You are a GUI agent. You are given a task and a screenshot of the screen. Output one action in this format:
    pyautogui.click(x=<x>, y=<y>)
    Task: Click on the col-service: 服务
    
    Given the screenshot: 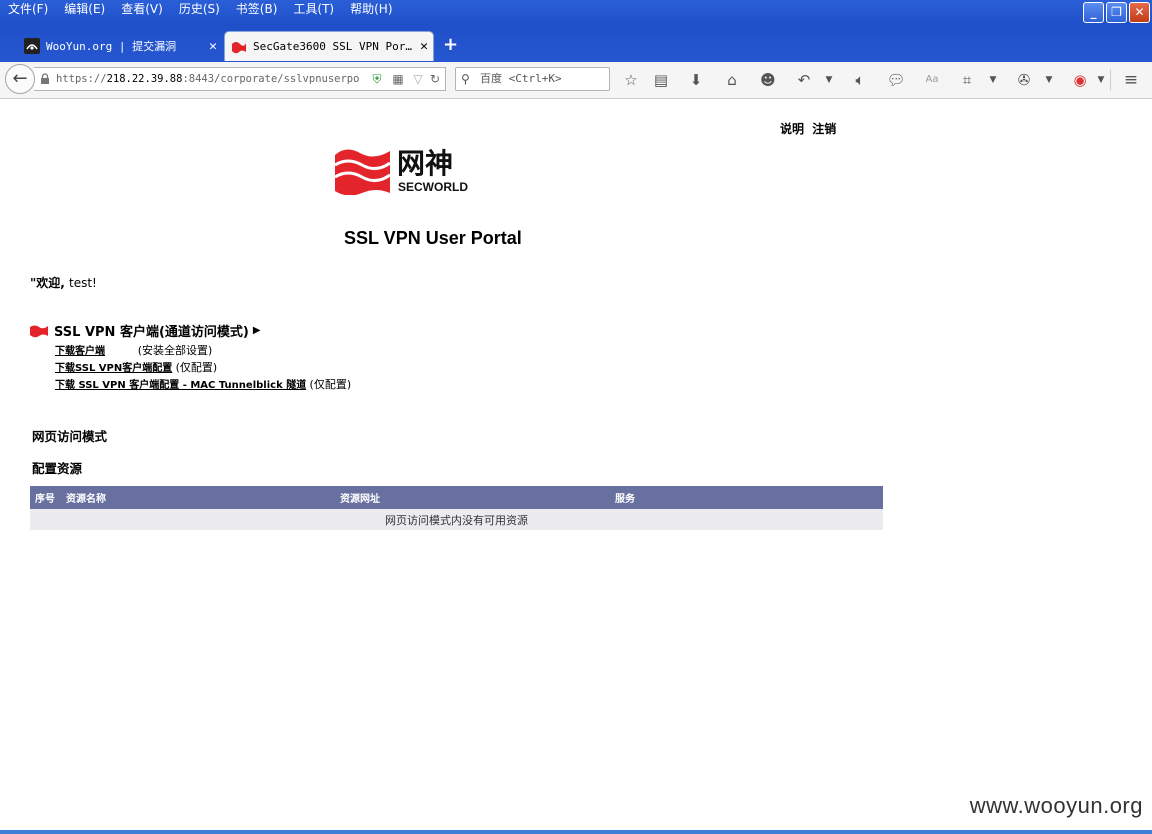 What is the action you would take?
    pyautogui.click(x=625, y=499)
    